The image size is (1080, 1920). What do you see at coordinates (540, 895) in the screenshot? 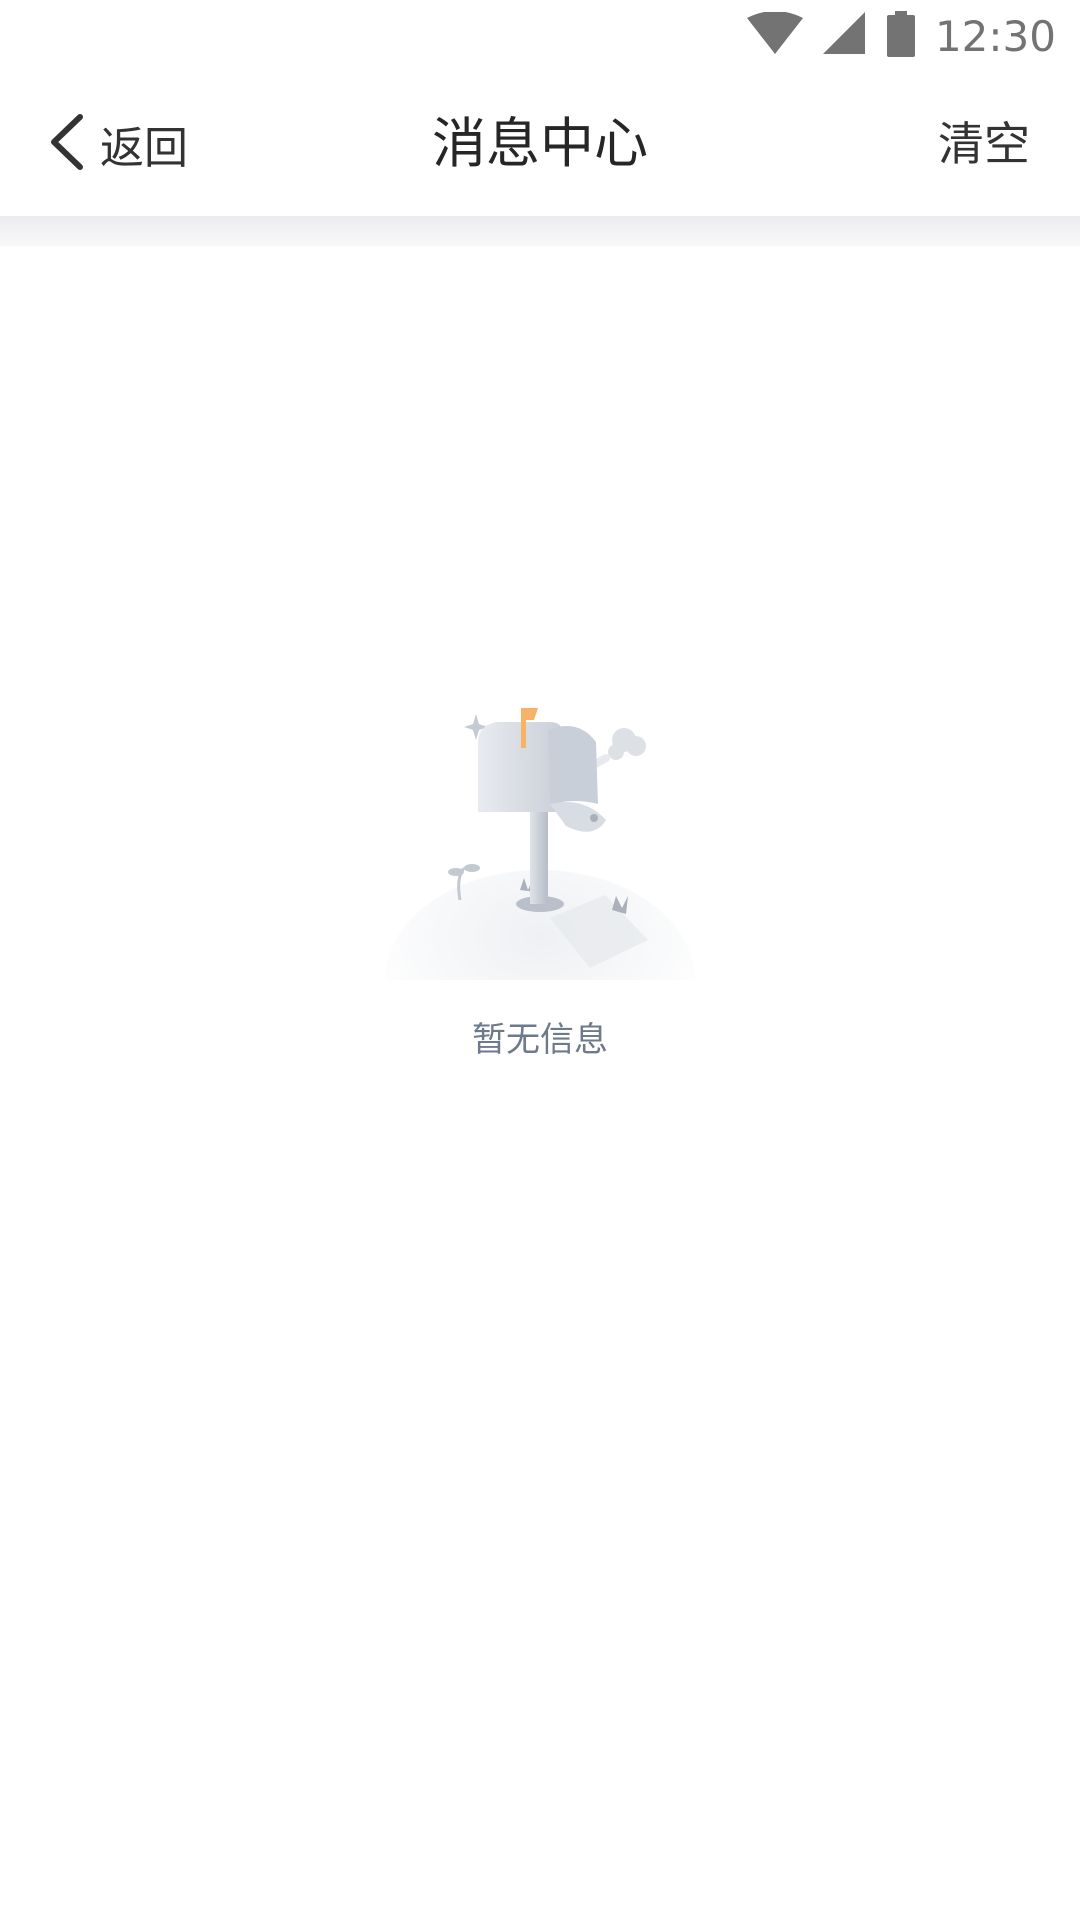
I see `mailbox-illustration` at bounding box center [540, 895].